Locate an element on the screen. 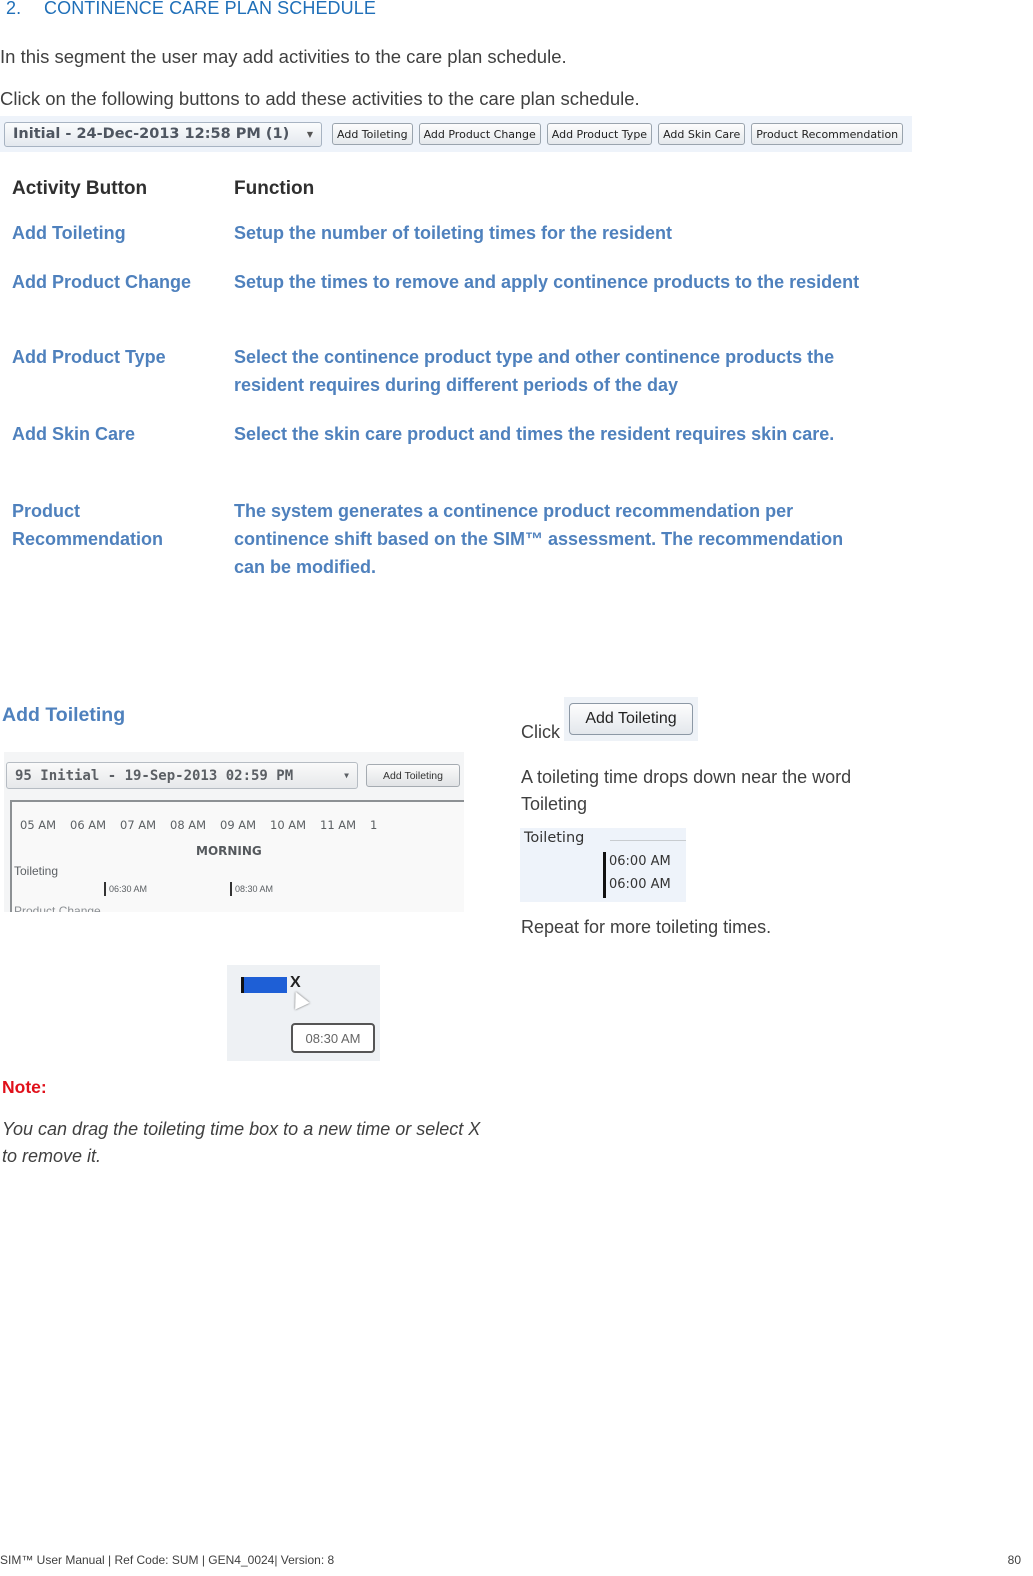  time-marker is located at coordinates (604, 875).